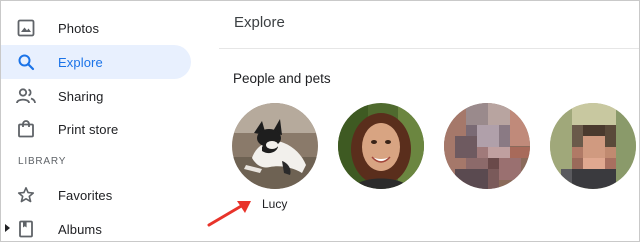 The image size is (640, 242). I want to click on sidebar-item-photos: Photos, so click(96, 28).